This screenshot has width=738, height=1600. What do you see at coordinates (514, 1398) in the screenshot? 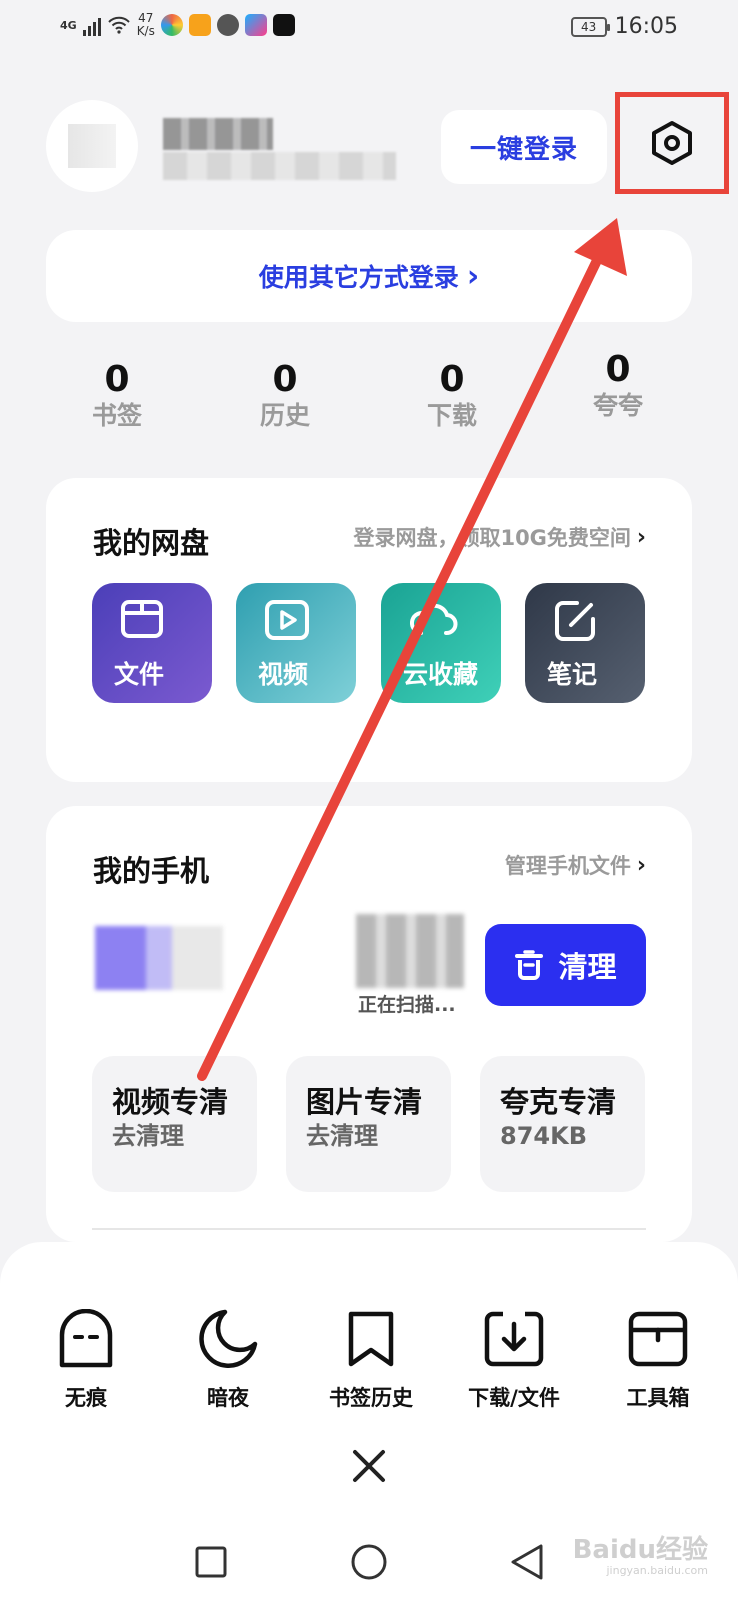
I see `menu-label: 下载/文件` at bounding box center [514, 1398].